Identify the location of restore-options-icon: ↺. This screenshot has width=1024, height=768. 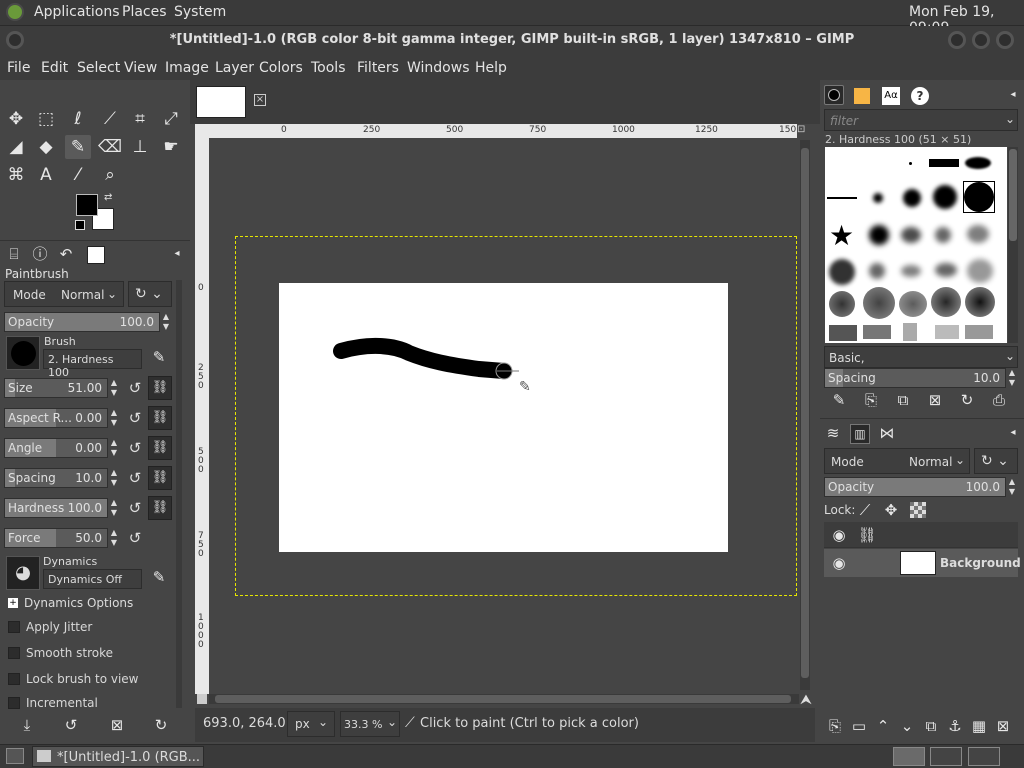
(71, 725).